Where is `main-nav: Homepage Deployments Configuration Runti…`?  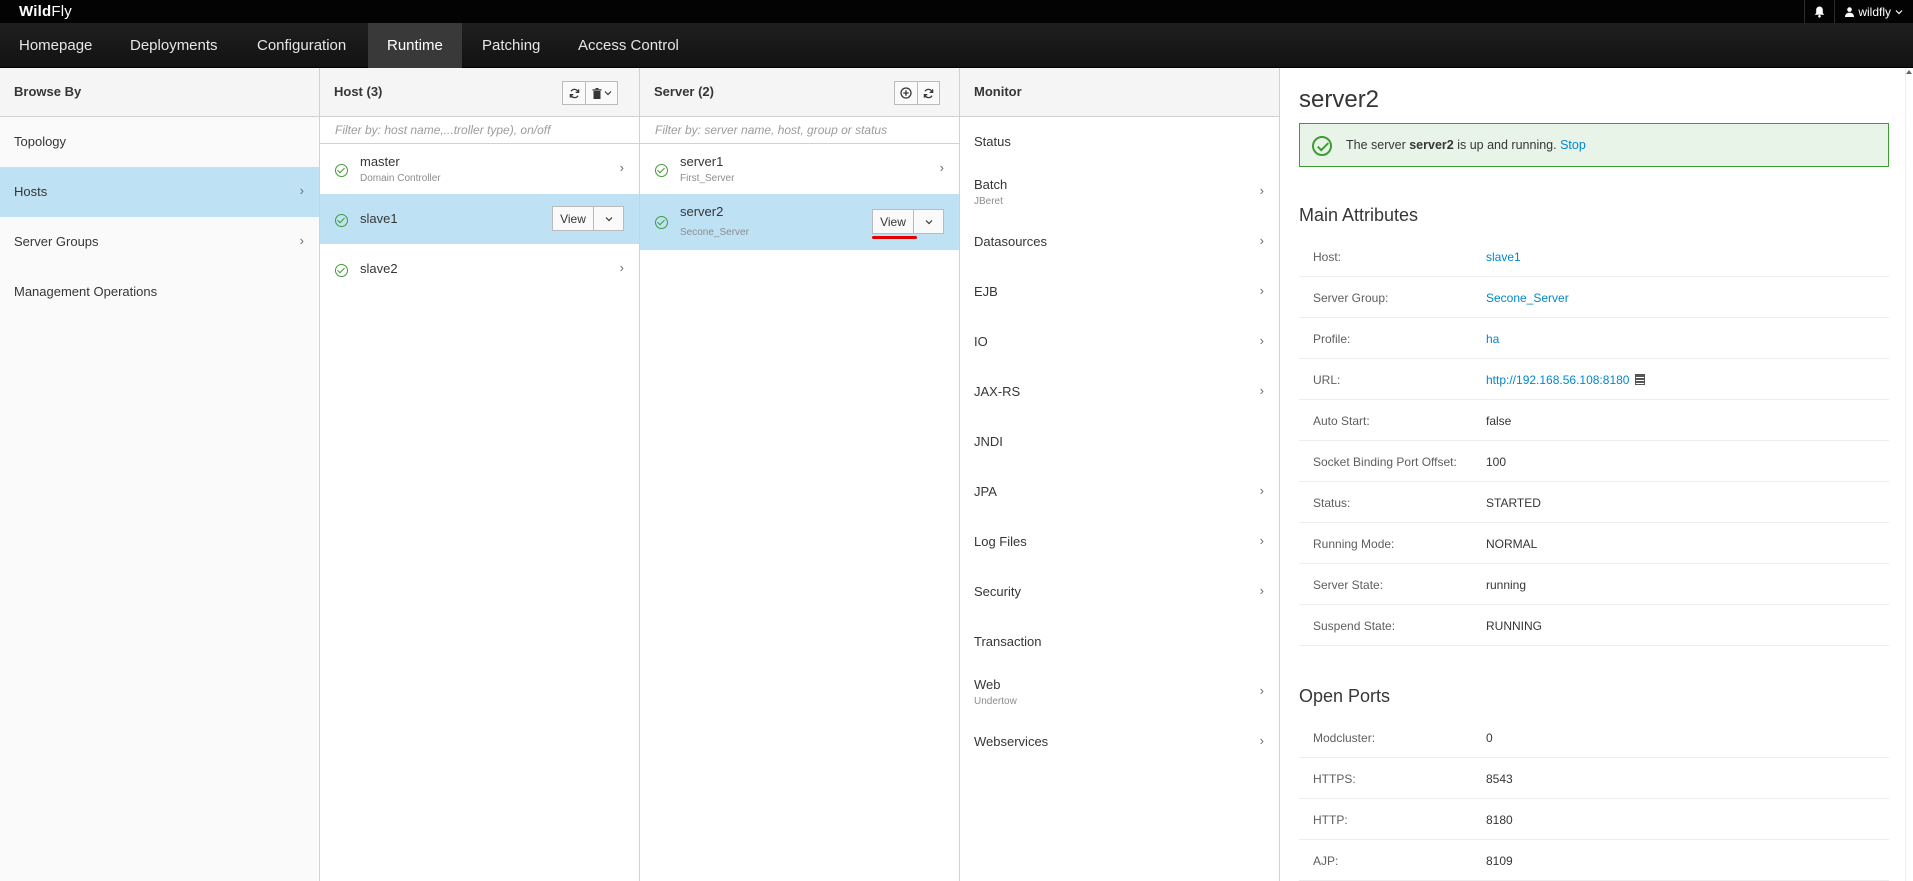 main-nav: Homepage Deployments Configuration Runti… is located at coordinates (956, 45).